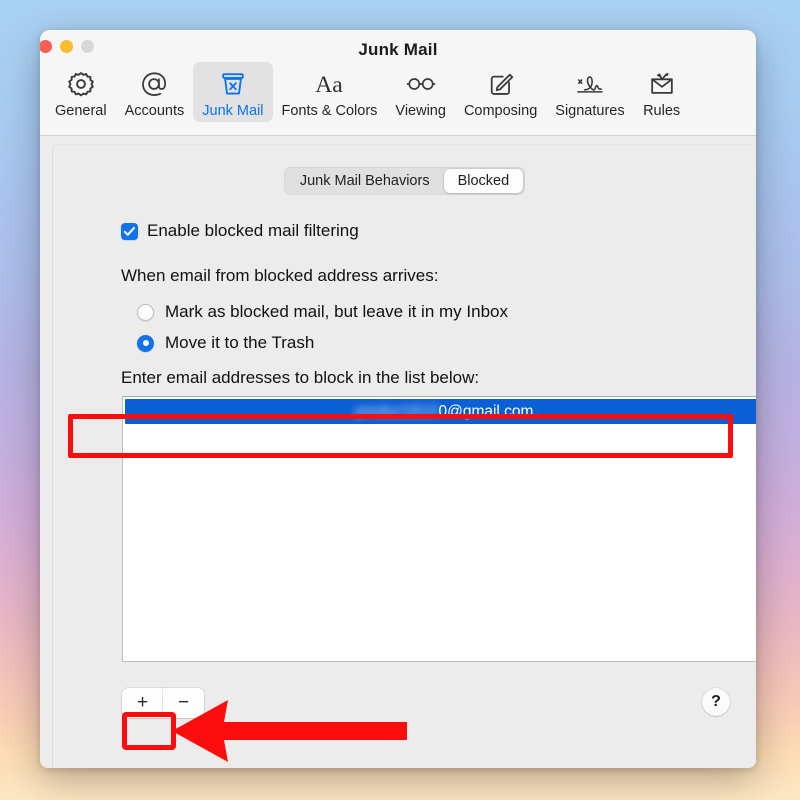 This screenshot has width=800, height=800. I want to click on enable-blocked-filtering-row: Enable blocked mail filtering, so click(240, 231).